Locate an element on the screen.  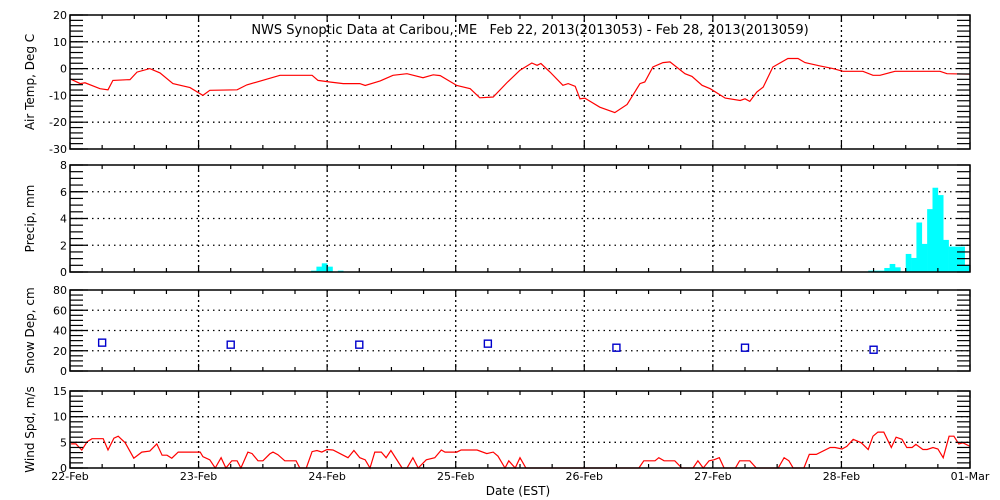
x-tick-label: 25-Feb is located at coordinates (455, 476).